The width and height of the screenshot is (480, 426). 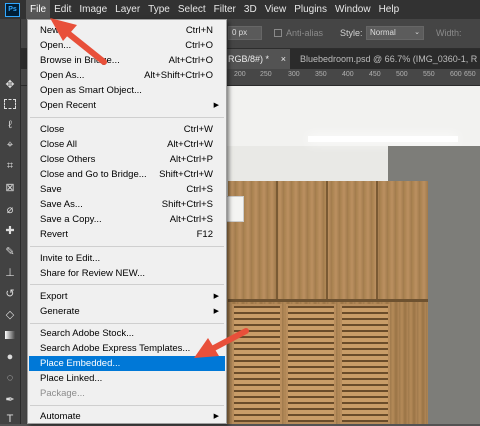 I want to click on menu-item-save: Save Ctrl+S, so click(x=127, y=189).